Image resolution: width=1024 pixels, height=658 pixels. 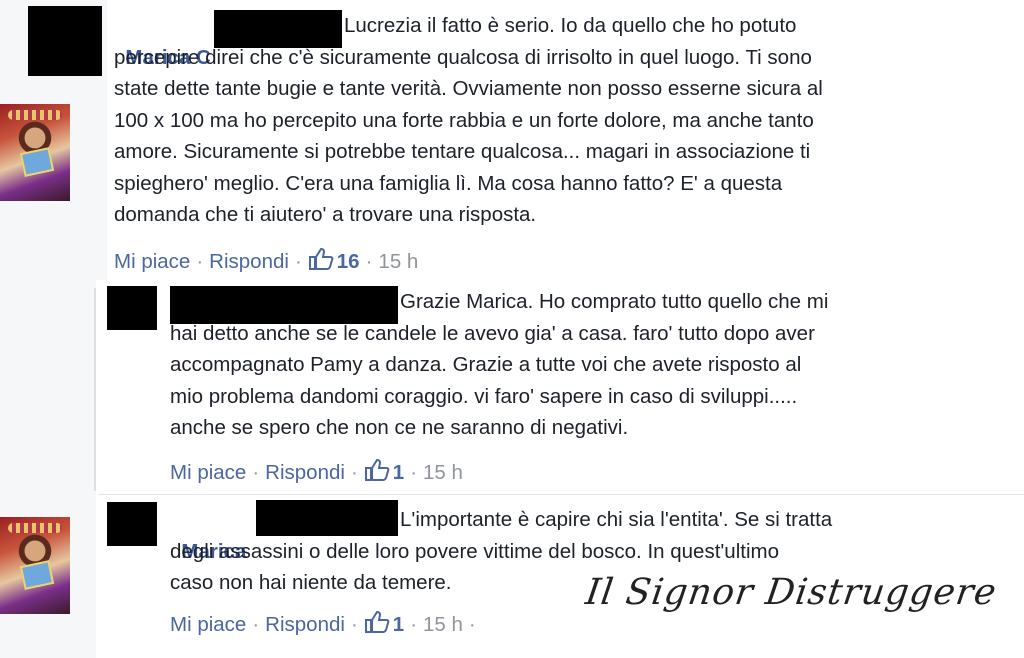 I want to click on divider, so click(x=561, y=494).